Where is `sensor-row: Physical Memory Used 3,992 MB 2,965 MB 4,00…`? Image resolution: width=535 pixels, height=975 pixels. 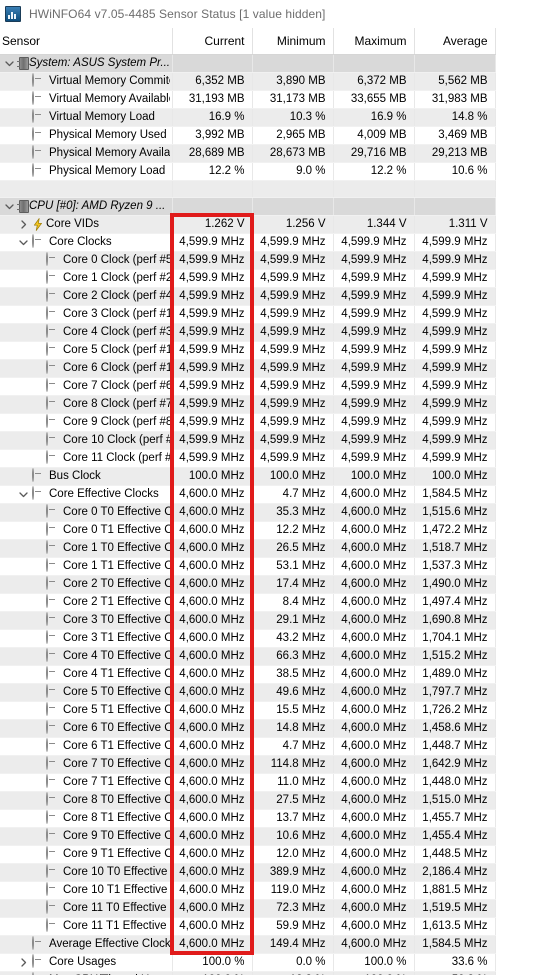
sensor-row: Physical Memory Used 3,992 MB 2,965 MB 4,00… is located at coordinates (248, 135).